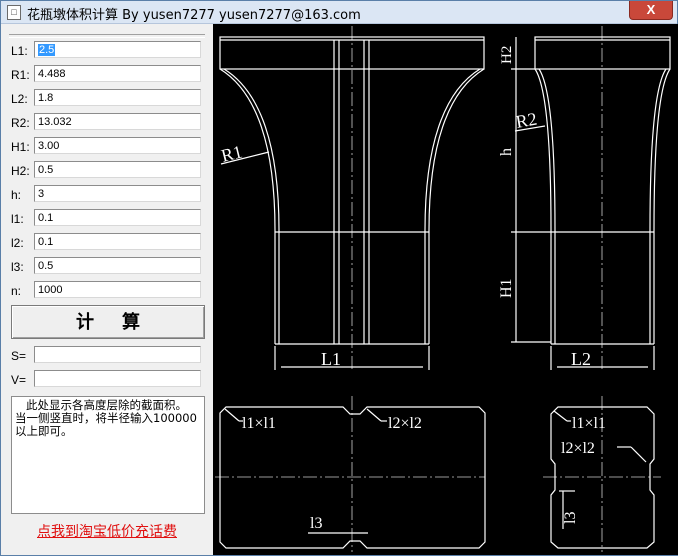 The width and height of the screenshot is (678, 560). What do you see at coordinates (331, 359) in the screenshot?
I see `l1-label: L1` at bounding box center [331, 359].